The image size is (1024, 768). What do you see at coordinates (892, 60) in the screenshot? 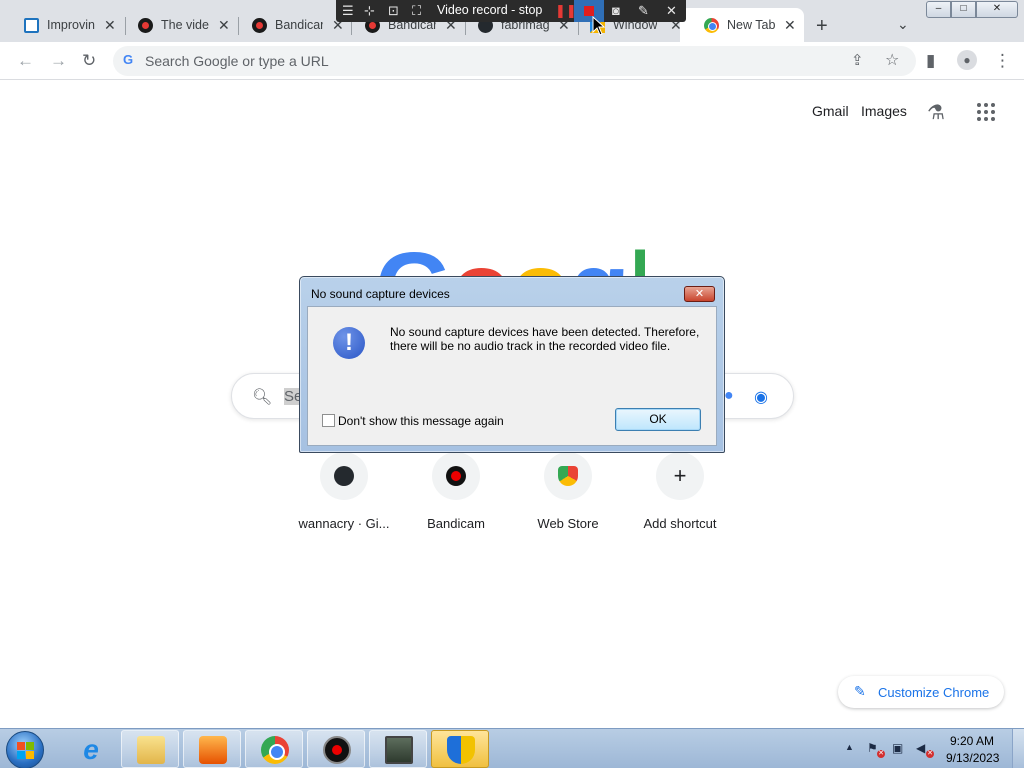
I see `bookmark-star-icon: ☆` at bounding box center [892, 60].